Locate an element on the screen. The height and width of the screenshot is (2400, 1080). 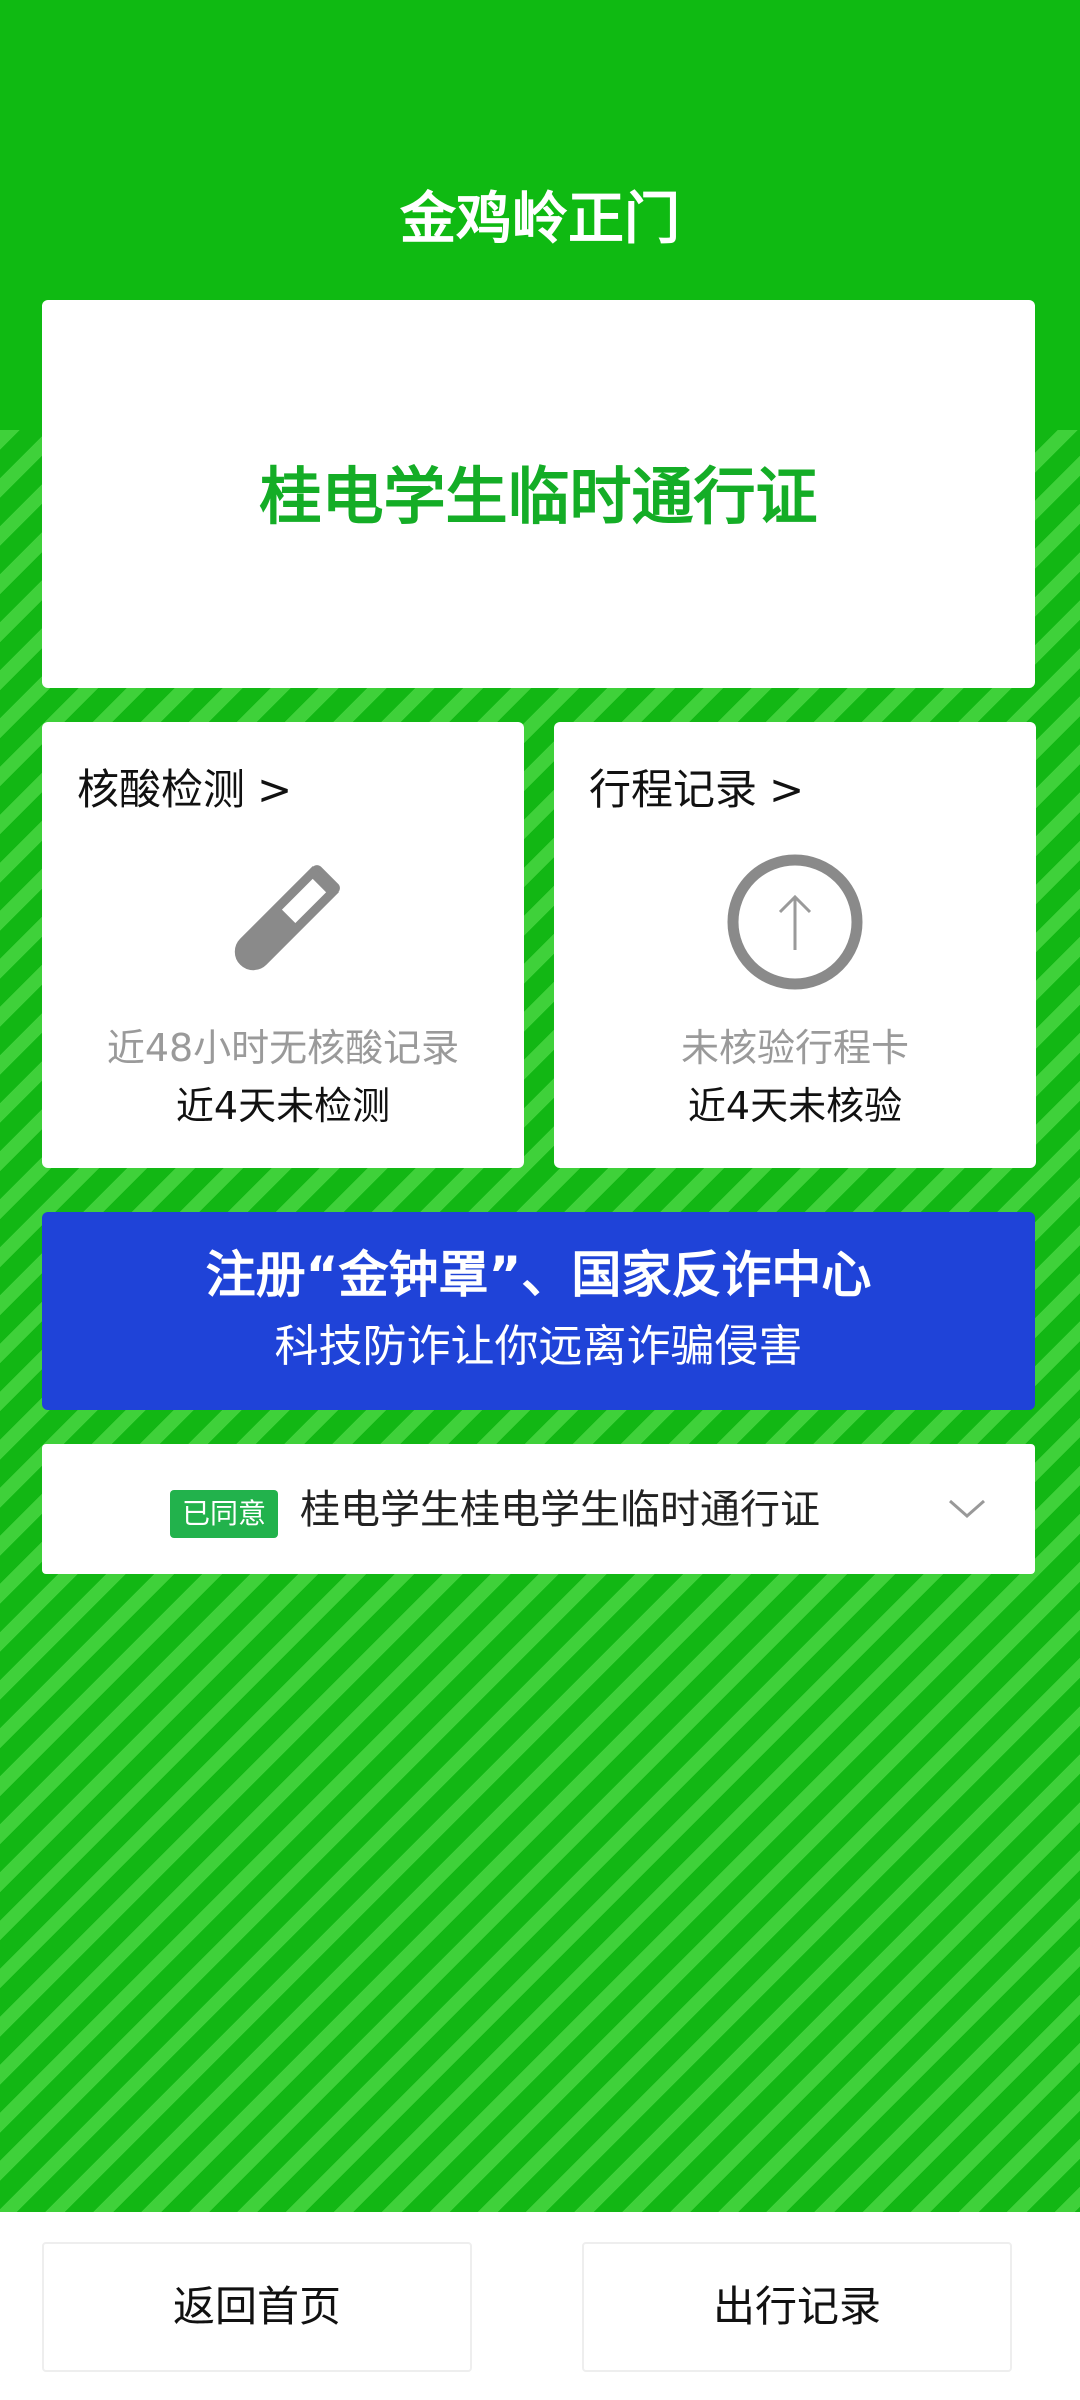
travel-record-button: 出行记录 is located at coordinates (797, 2307).